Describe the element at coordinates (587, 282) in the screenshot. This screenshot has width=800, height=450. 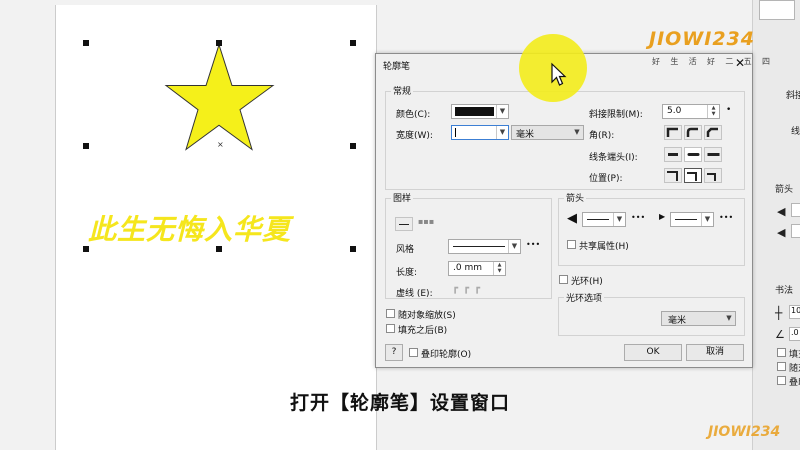
I see `halo-label: 光环(H)` at that location.